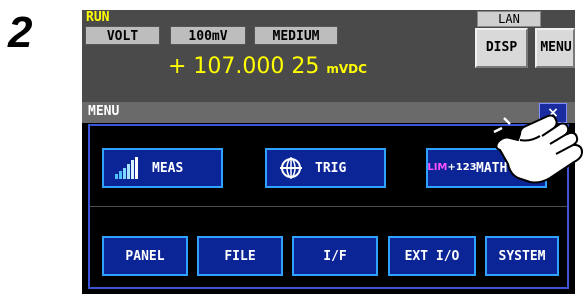 This screenshot has height=296, width=586. I want to click on run-status: RUN, so click(98, 17).